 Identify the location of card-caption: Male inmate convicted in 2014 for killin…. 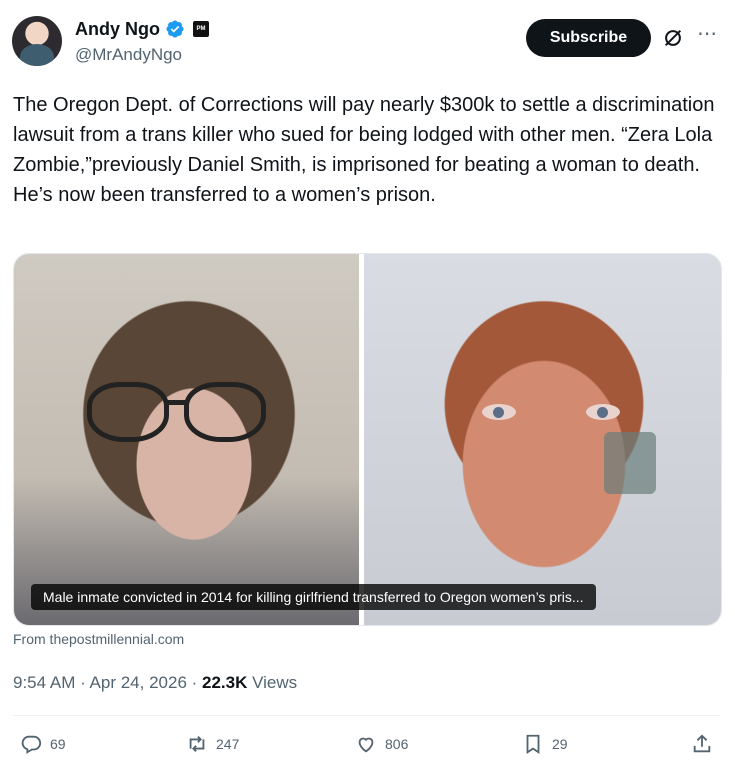
(313, 597).